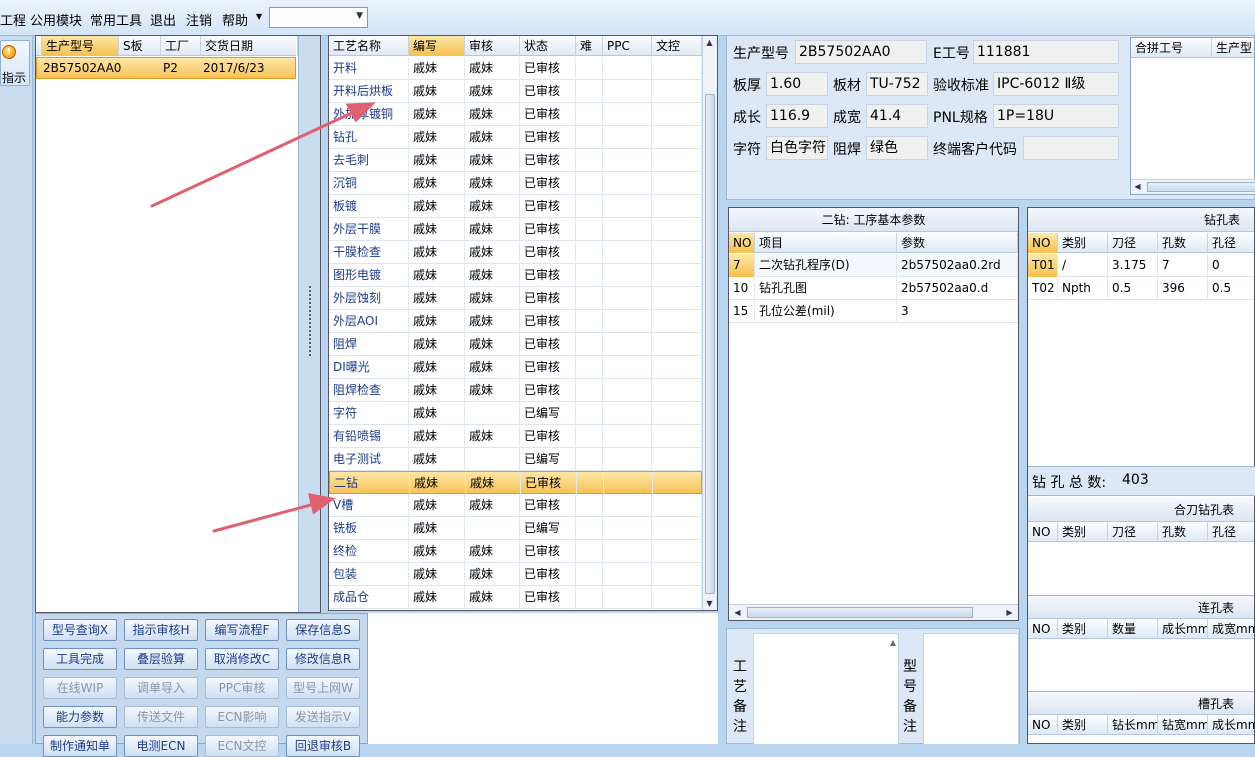  I want to click on process-col-header: 编写, so click(437, 46).